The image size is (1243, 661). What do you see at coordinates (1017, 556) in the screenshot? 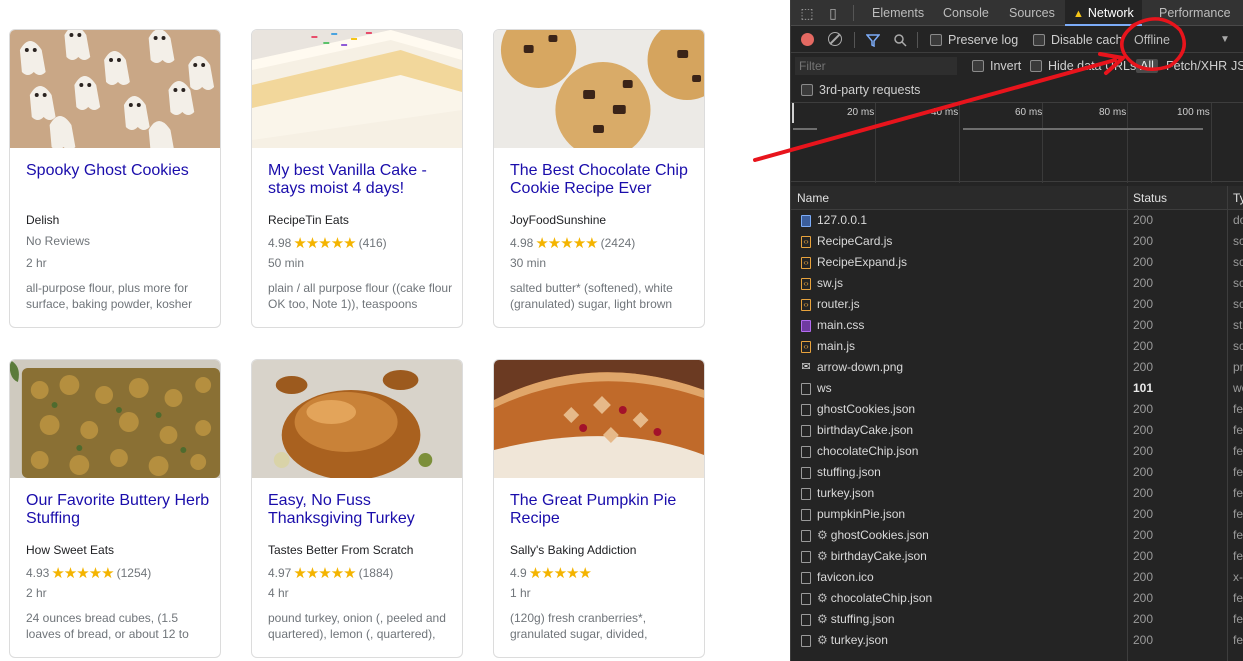
I see `table-row: ⚙ birthdayCake.json 200 fe` at bounding box center [1017, 556].